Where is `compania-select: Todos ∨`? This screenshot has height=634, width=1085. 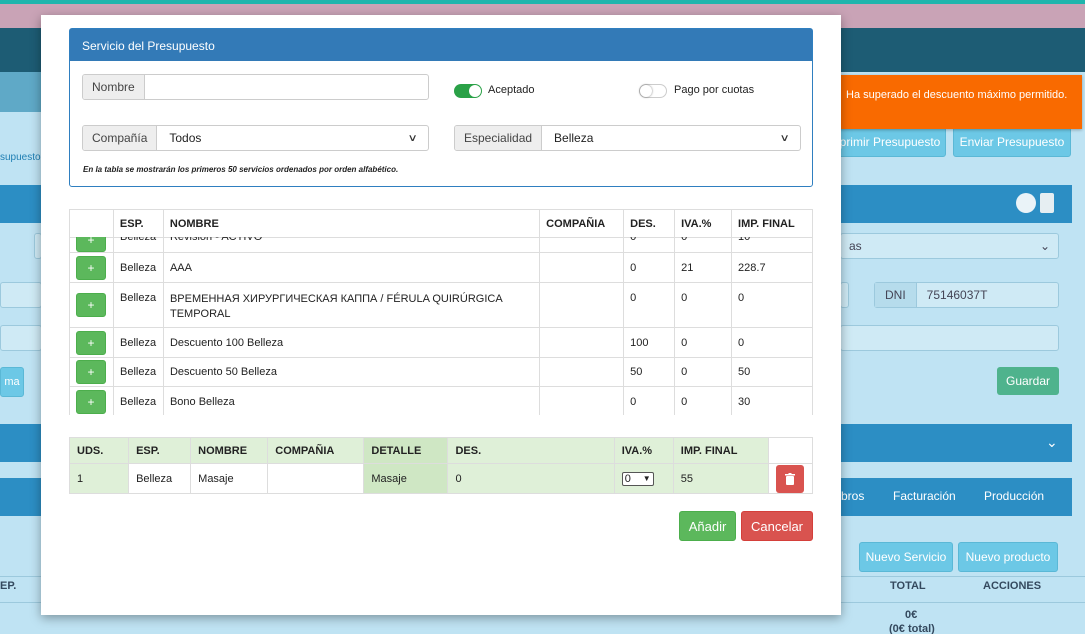
compania-select: Todos ∨ is located at coordinates (292, 138).